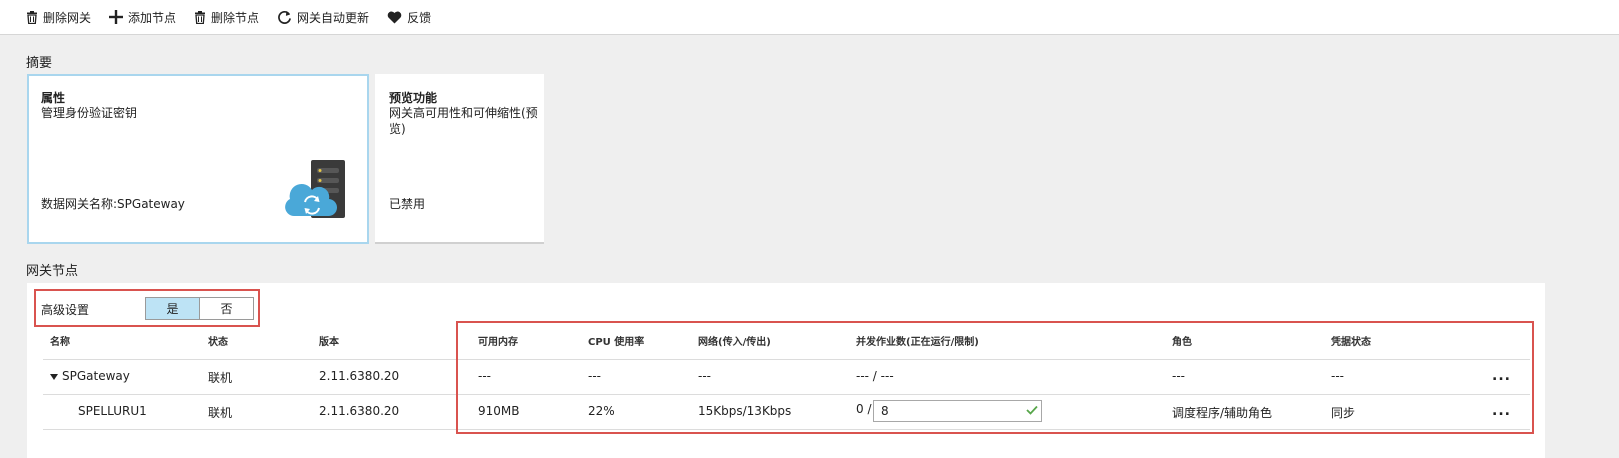  Describe the element at coordinates (96, 376) in the screenshot. I see `gateway-name: SPGateway` at that location.